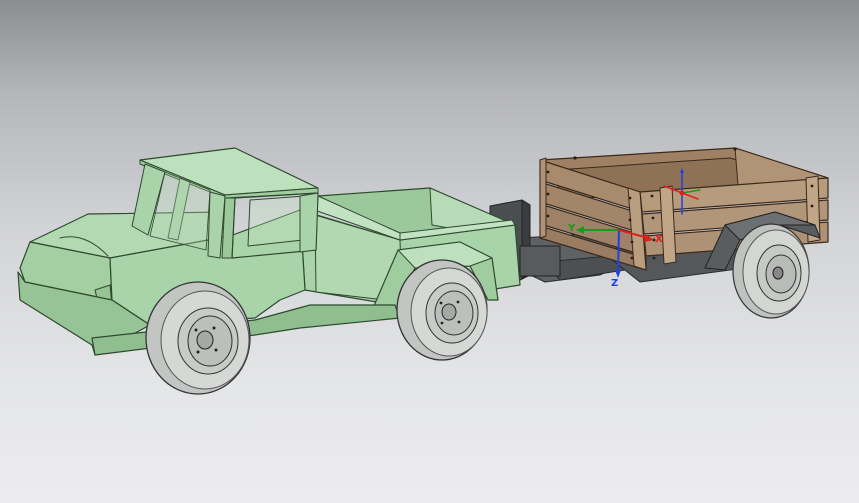 This screenshot has width=859, height=503. Describe the element at coordinates (442, 310) in the screenshot. I see `truck-rear-wheel` at that location.